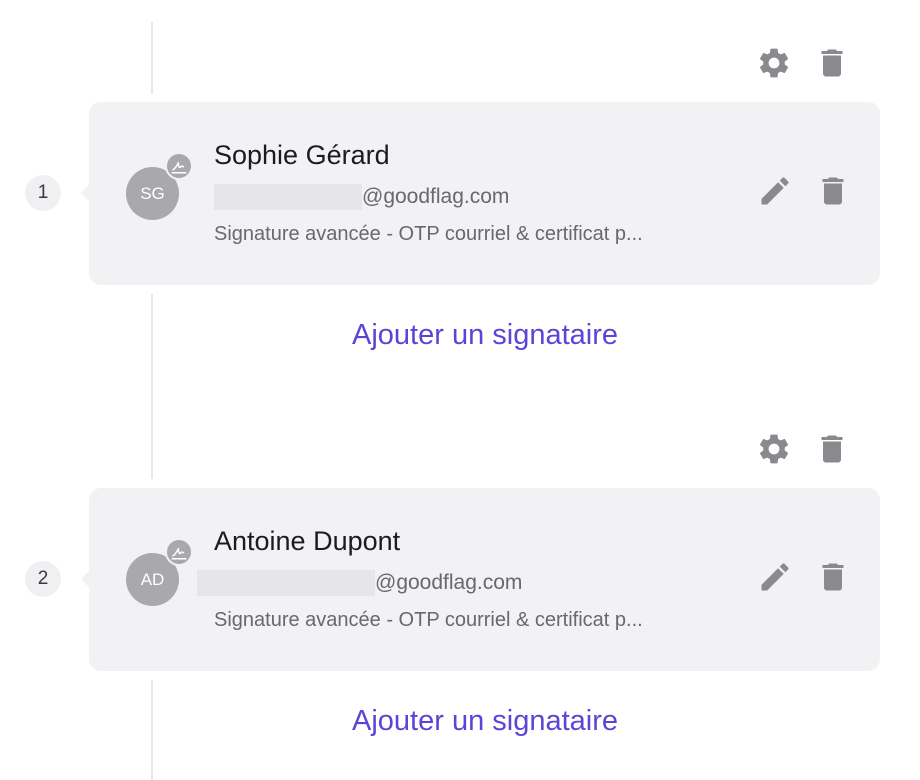  I want to click on timeline-line, so click(152, 58).